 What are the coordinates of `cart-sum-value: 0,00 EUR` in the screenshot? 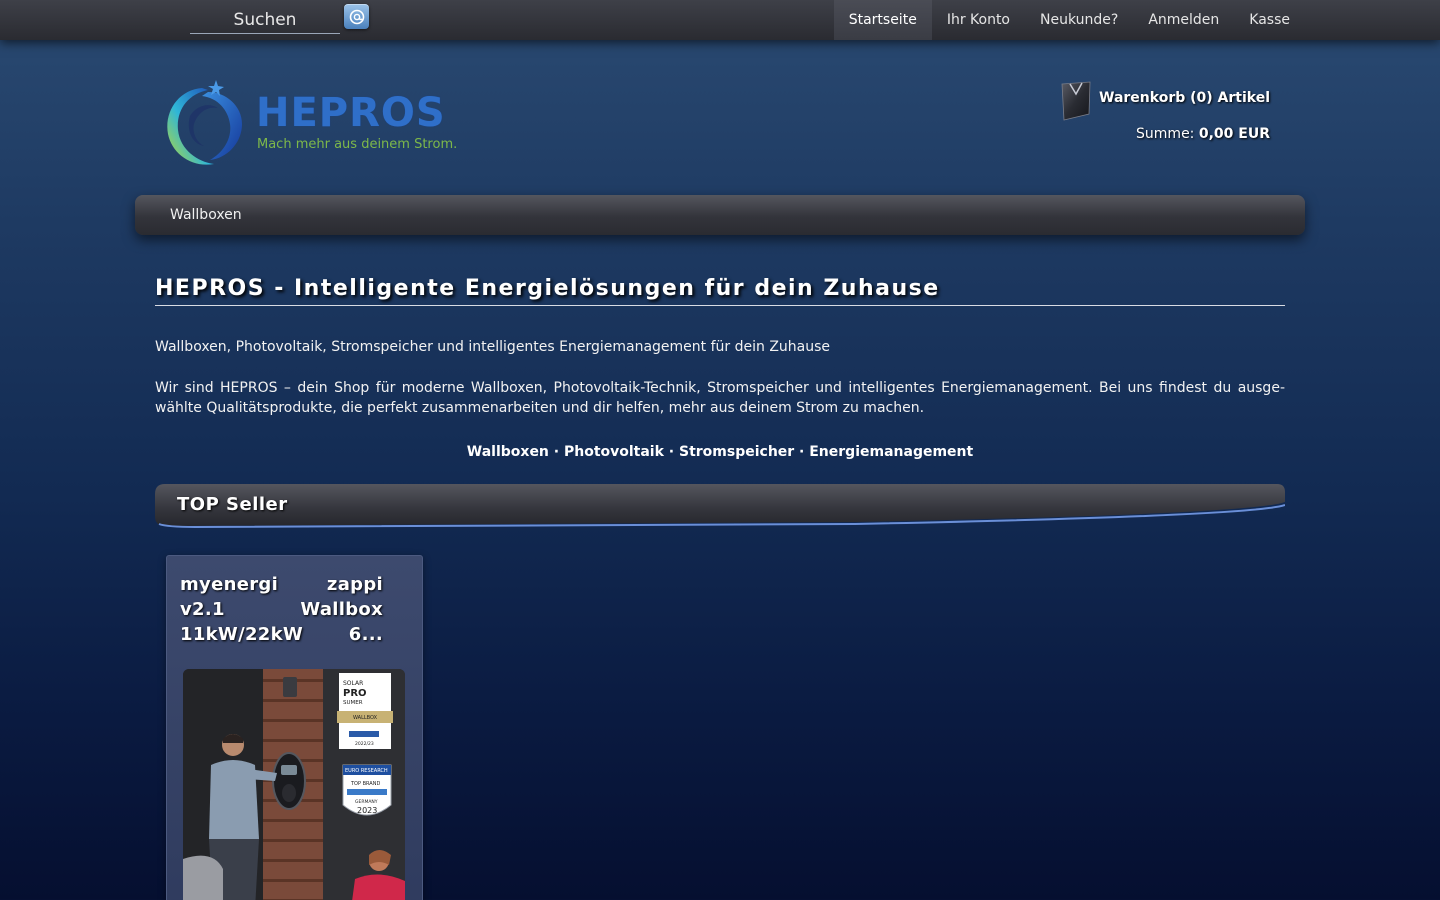 It's located at (1234, 134).